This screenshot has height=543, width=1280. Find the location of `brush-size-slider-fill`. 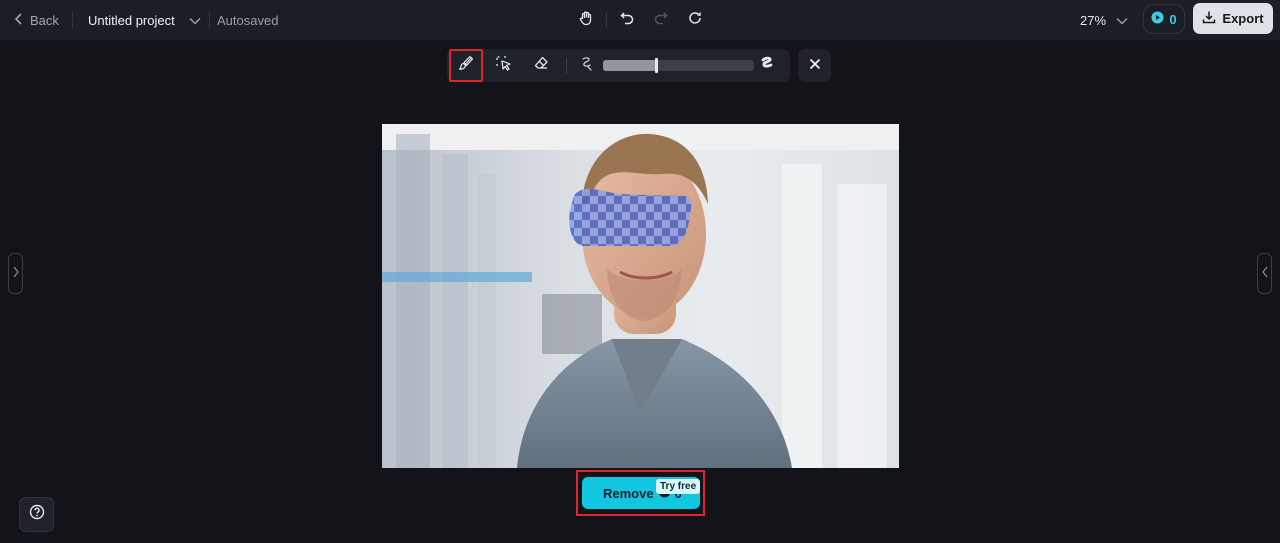

brush-size-slider-fill is located at coordinates (629, 65).